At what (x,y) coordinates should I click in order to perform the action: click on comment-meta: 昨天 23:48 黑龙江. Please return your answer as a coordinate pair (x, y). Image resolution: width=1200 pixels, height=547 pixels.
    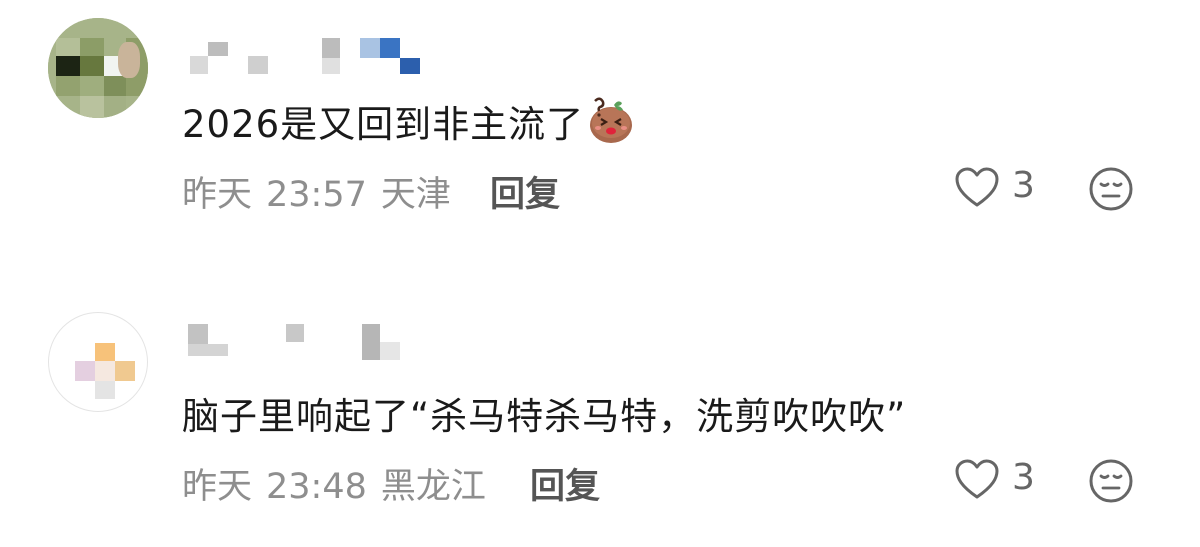
    Looking at the image, I should click on (341, 483).